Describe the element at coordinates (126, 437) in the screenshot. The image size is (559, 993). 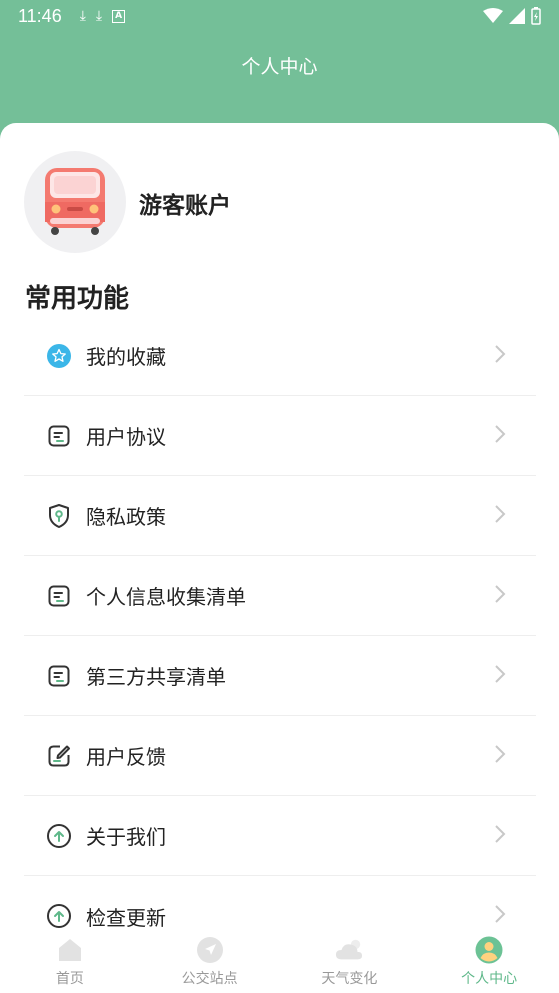
I see `menu-item-label: 用户协议` at that location.